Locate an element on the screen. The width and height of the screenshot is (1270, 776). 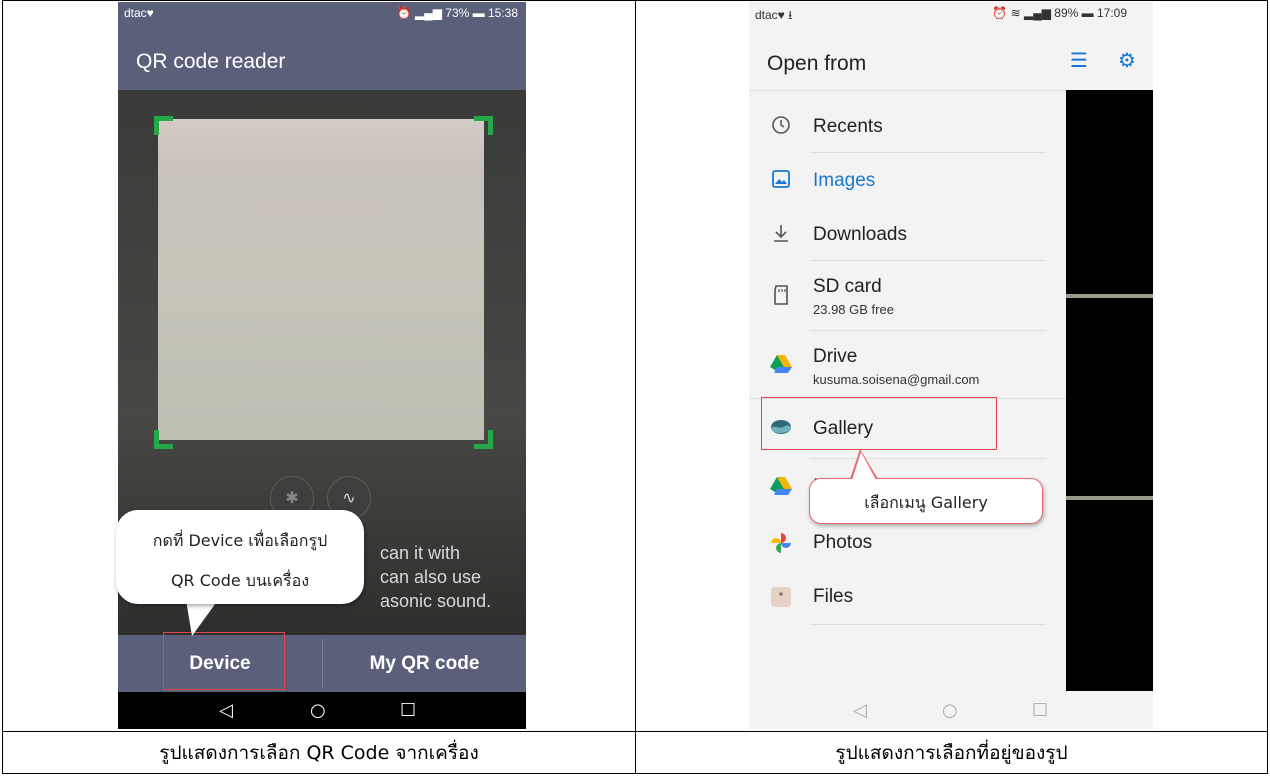
callout-text: เลือกเมนู Gallery is located at coordinates (926, 502).